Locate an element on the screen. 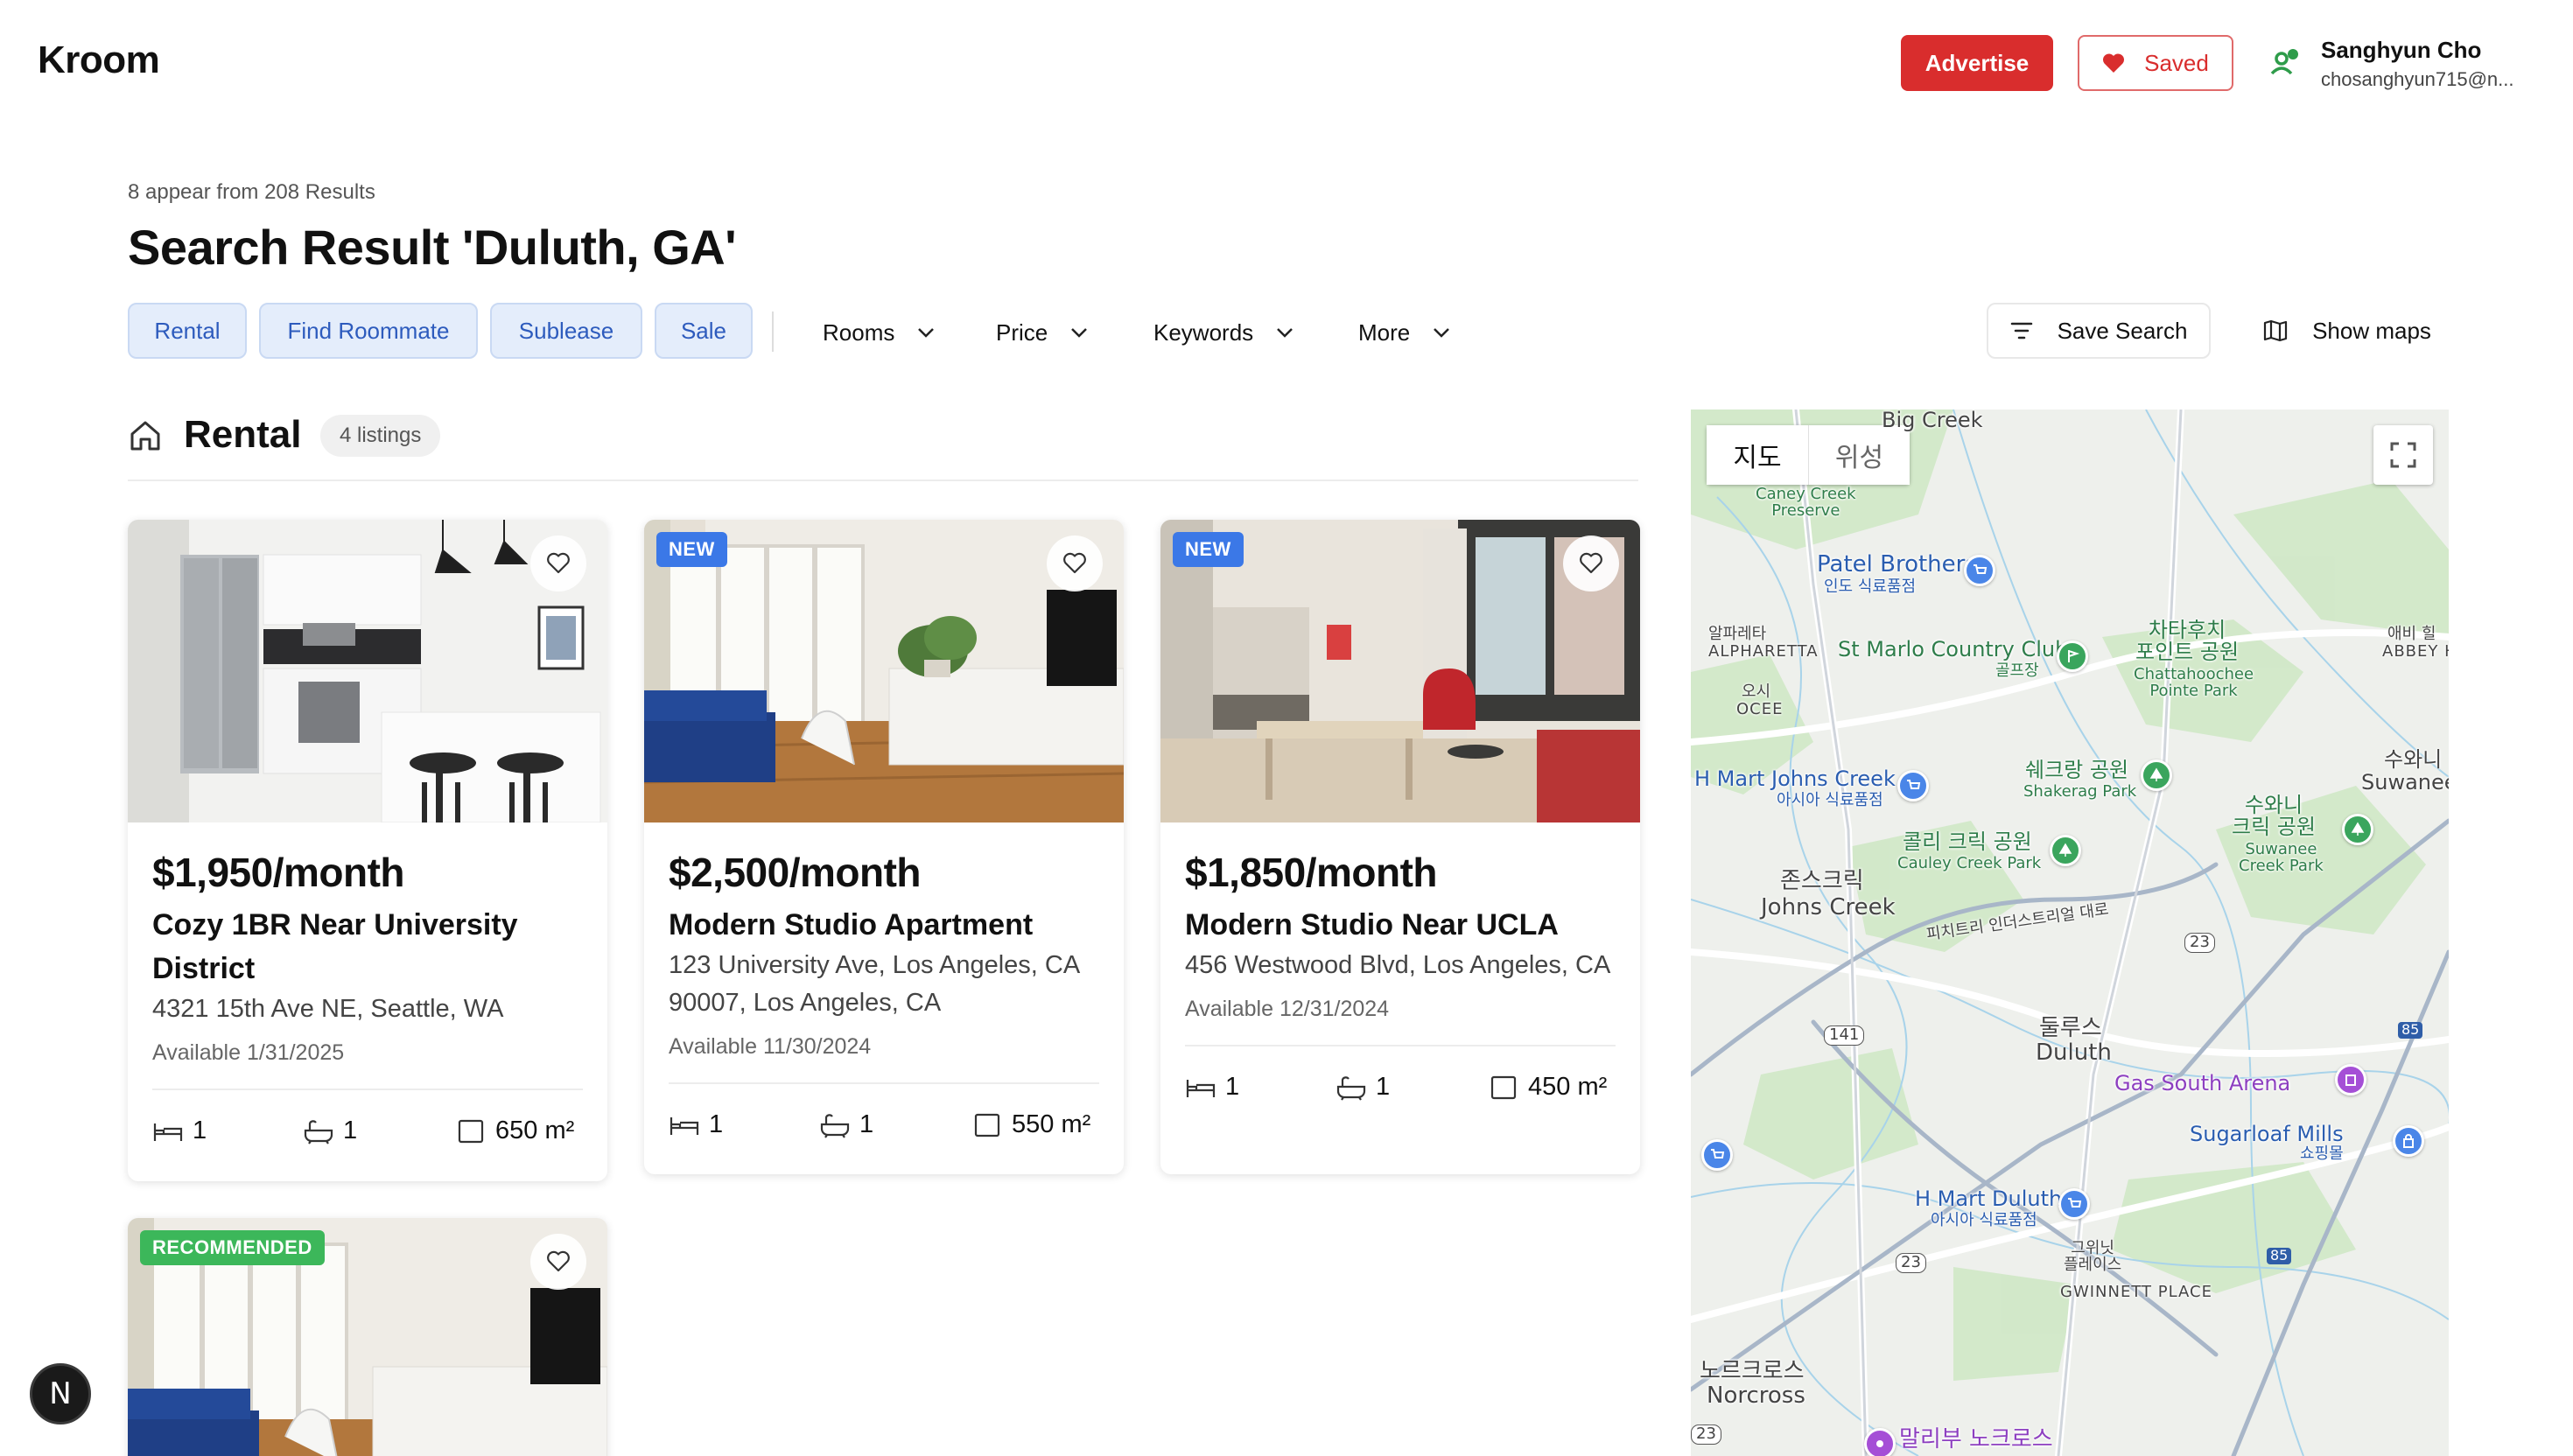 The height and width of the screenshot is (1456, 2573). more-dropdown-label: More is located at coordinates (1384, 332).